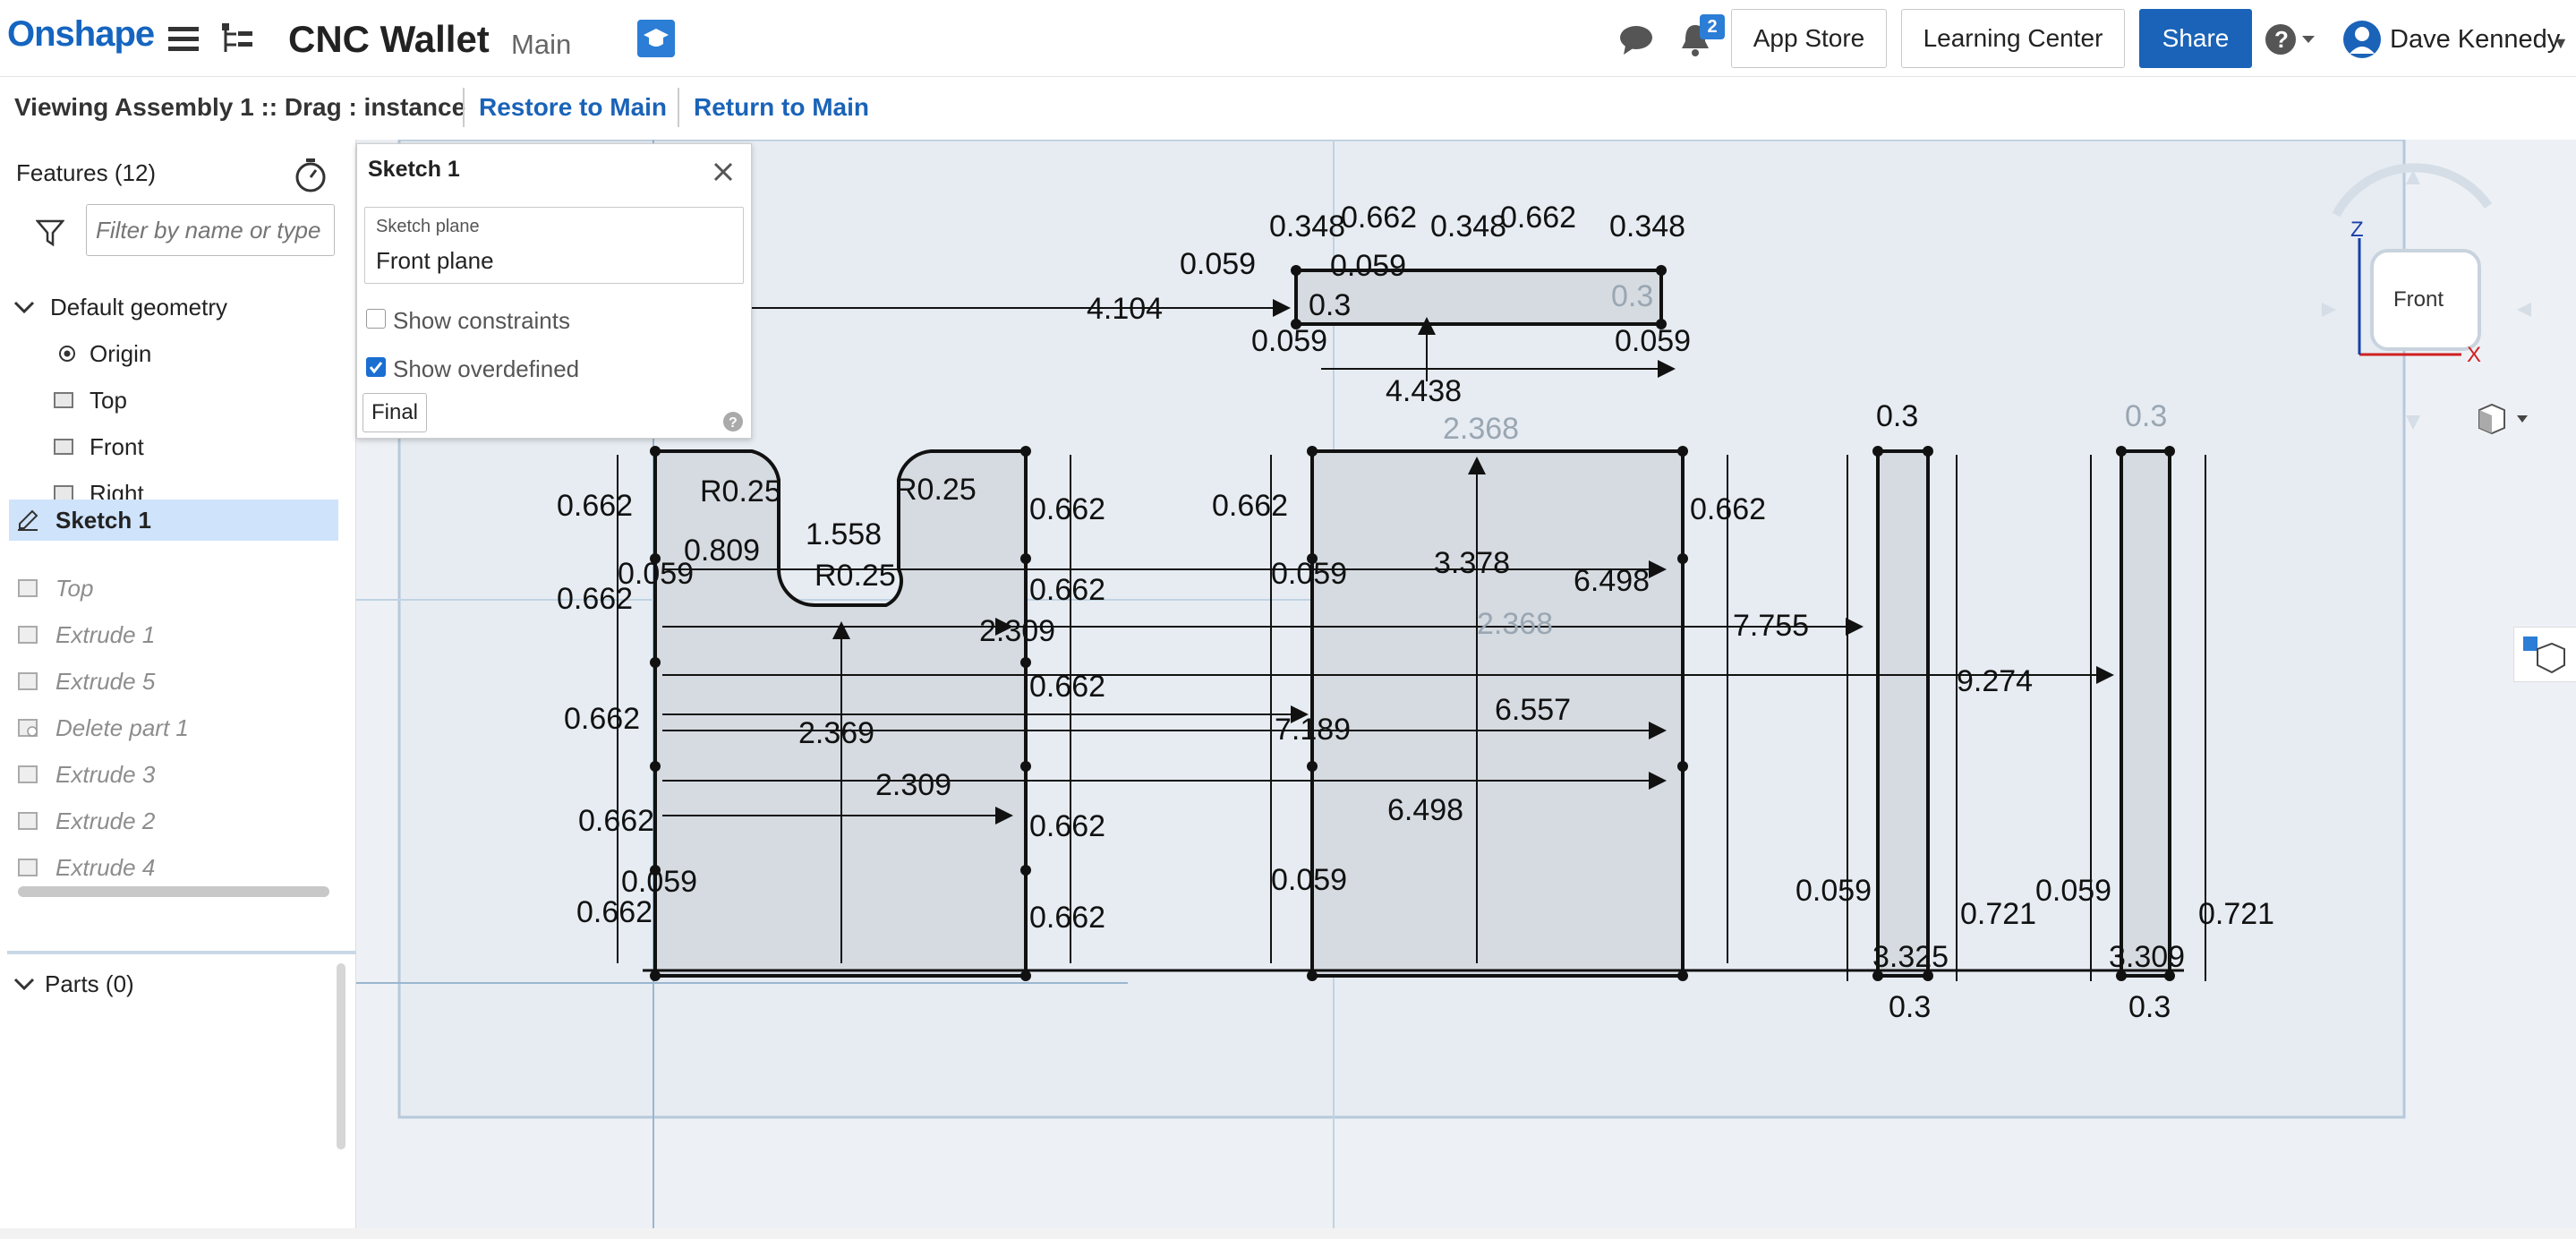  What do you see at coordinates (2474, 355) in the screenshot?
I see `x-axis-label: X` at bounding box center [2474, 355].